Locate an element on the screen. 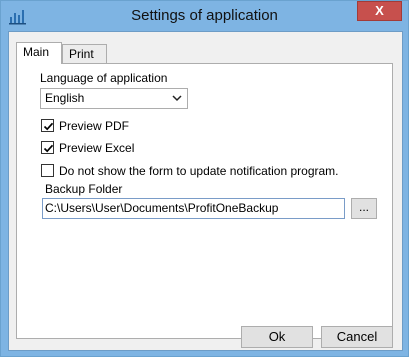 The width and height of the screenshot is (409, 357). title-bar: Settings of application X is located at coordinates (204, 16).